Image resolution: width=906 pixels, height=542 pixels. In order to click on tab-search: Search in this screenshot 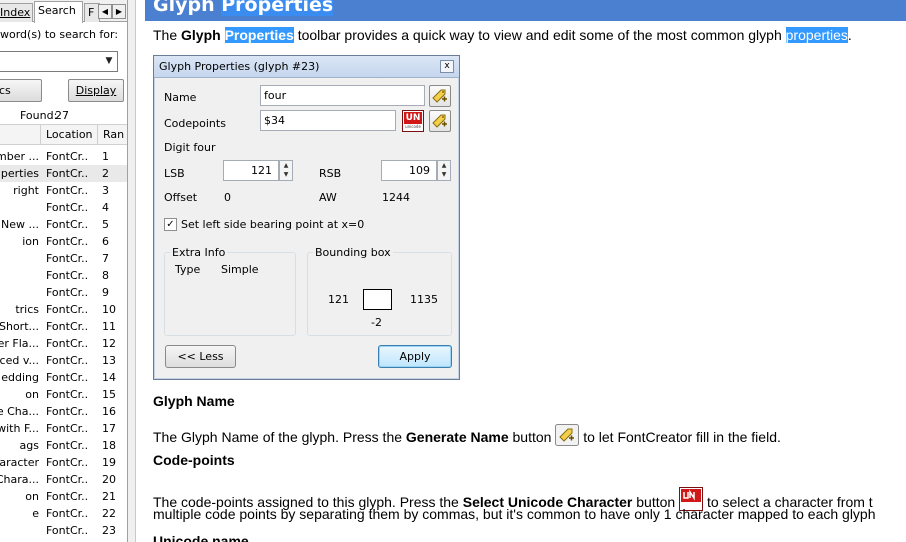, I will do `click(58, 12)`.